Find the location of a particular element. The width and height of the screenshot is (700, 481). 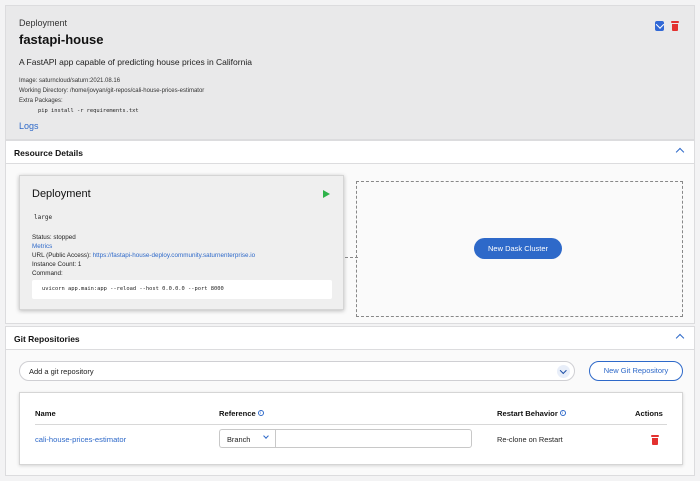

instance-count: Instance Count: 1 is located at coordinates (57, 264).